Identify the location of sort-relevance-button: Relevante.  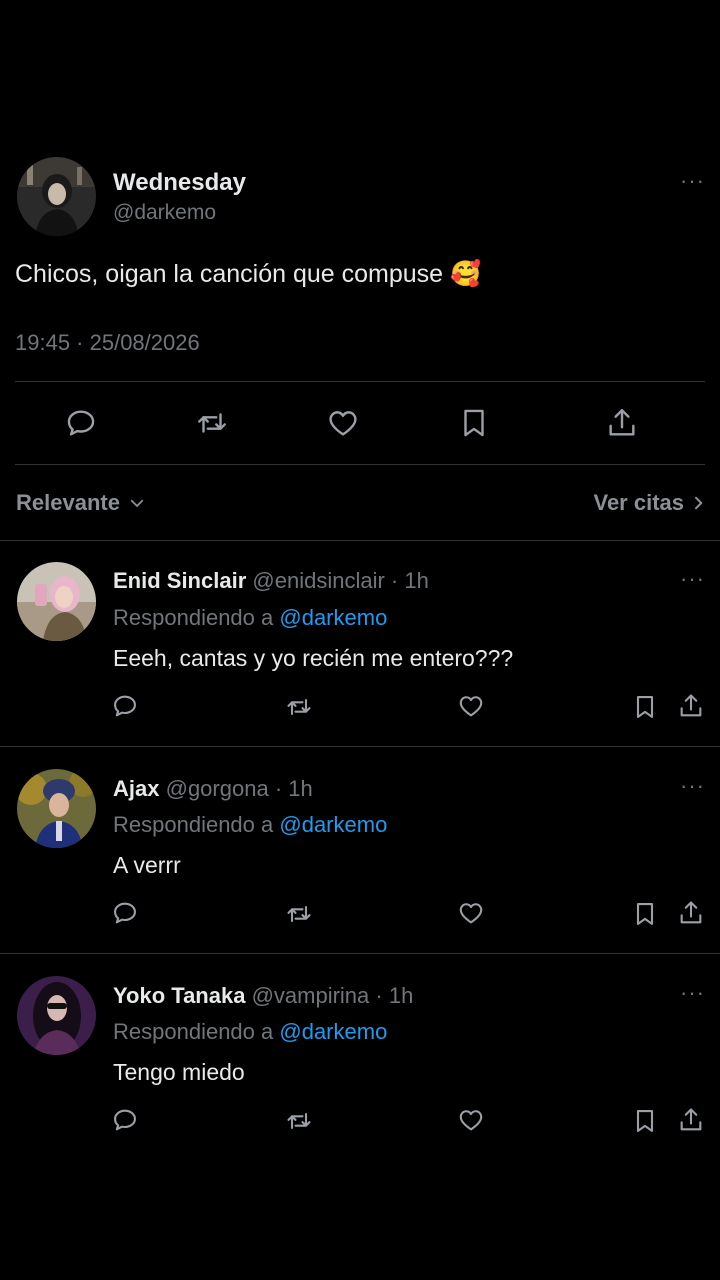
(81, 503).